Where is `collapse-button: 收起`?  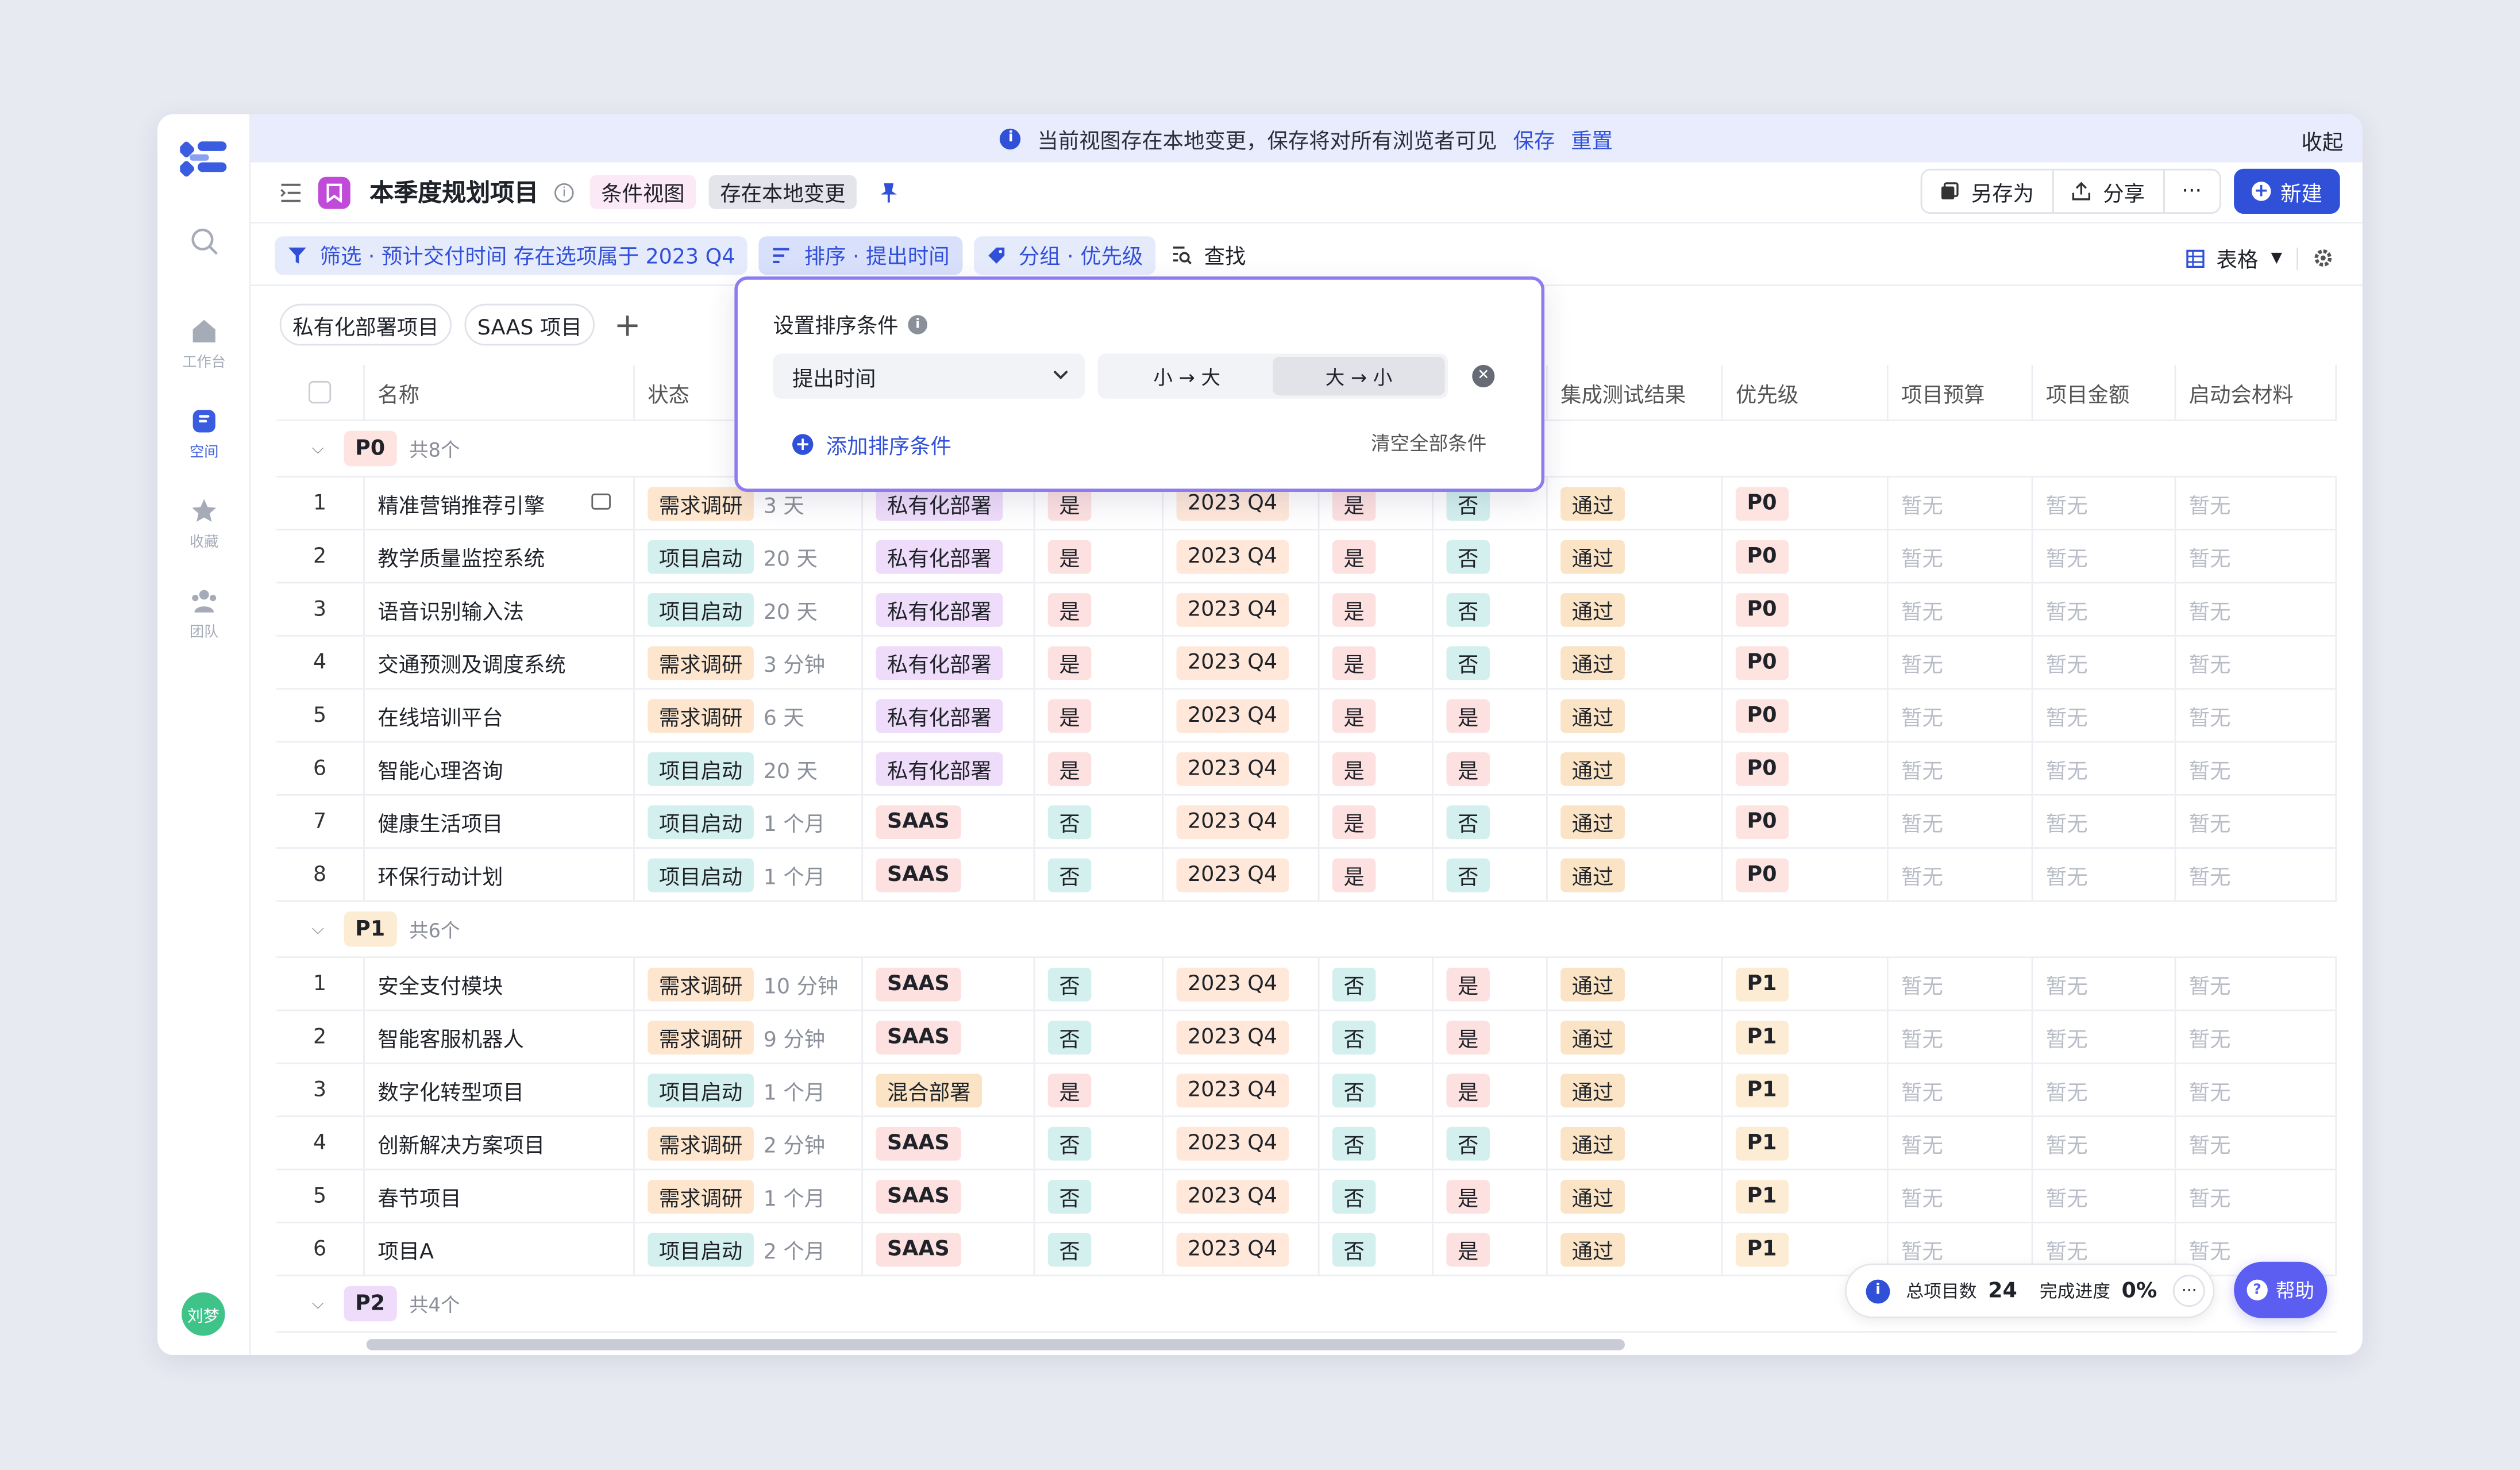
collapse-button: 收起 is located at coordinates (2323, 140).